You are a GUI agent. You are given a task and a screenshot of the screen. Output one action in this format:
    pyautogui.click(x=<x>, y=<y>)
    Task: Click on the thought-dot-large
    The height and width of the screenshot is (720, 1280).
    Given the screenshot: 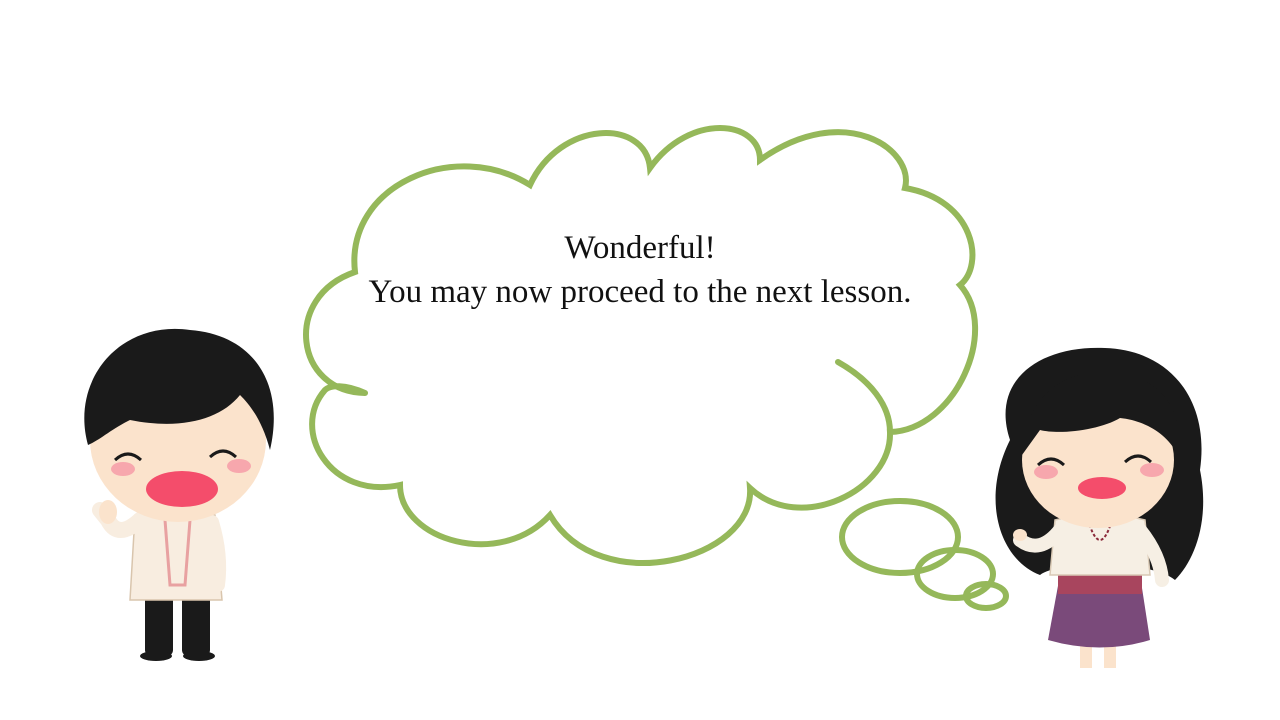 What is the action you would take?
    pyautogui.click(x=900, y=537)
    